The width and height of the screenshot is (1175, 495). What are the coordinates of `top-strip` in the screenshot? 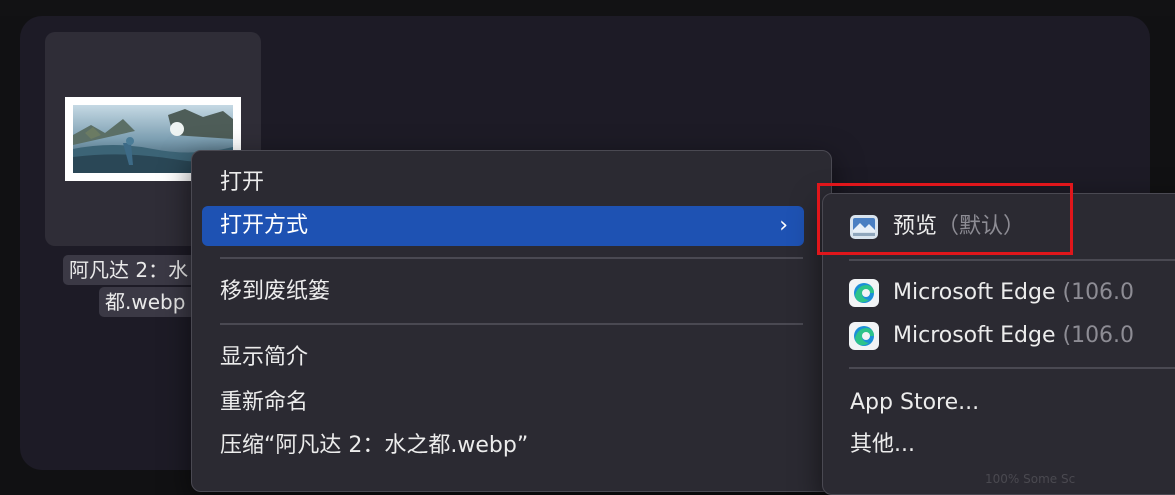 It's located at (587, 8).